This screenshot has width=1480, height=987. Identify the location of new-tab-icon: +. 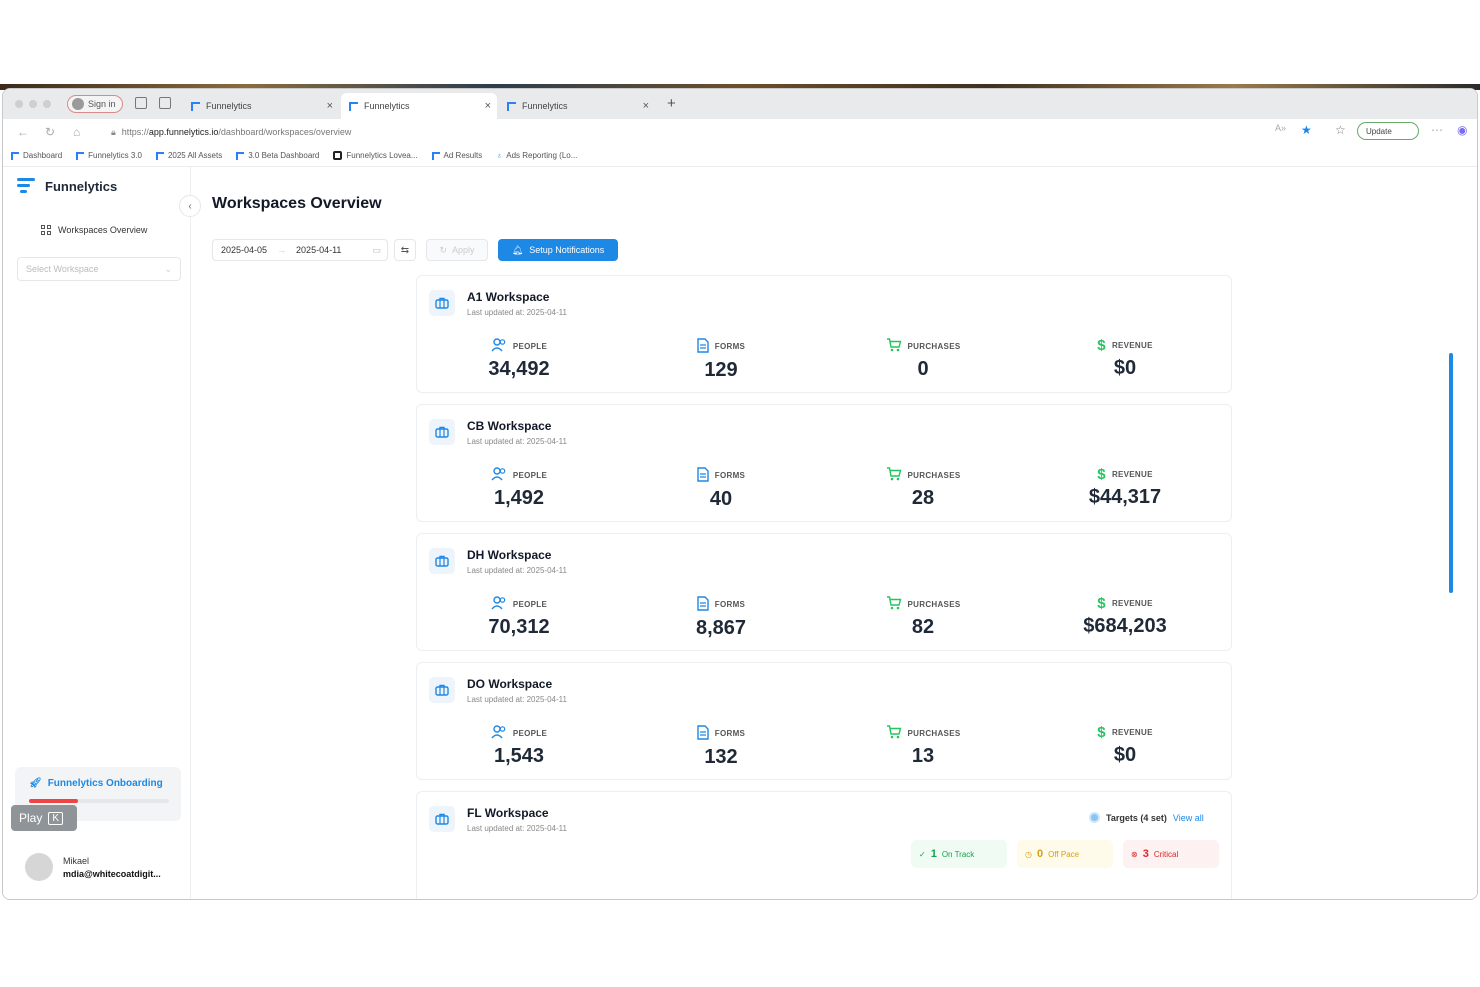
(671, 103).